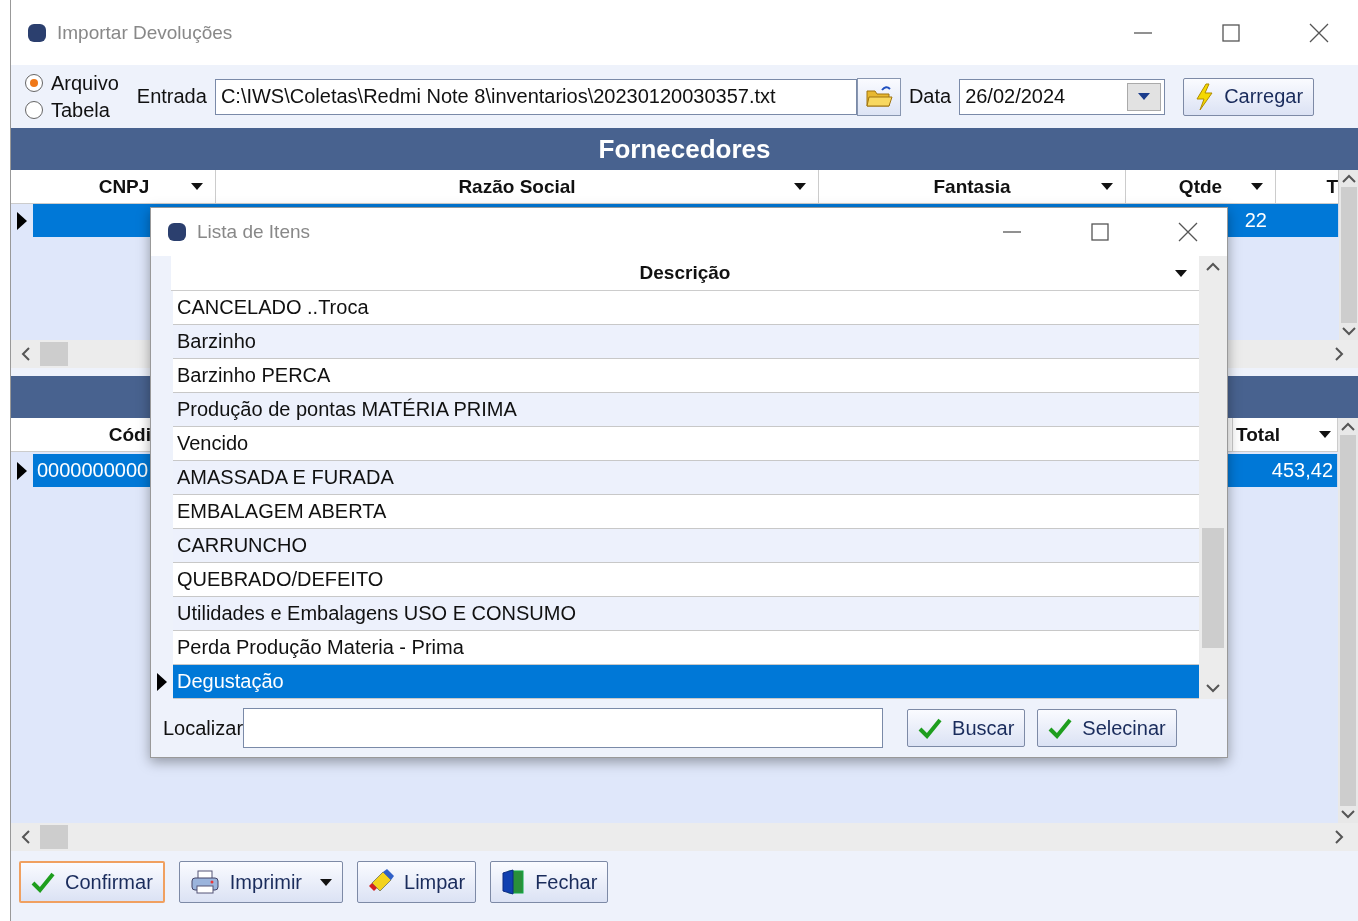  I want to click on list-item: QUEBRADO/DEFEITO, so click(686, 580).